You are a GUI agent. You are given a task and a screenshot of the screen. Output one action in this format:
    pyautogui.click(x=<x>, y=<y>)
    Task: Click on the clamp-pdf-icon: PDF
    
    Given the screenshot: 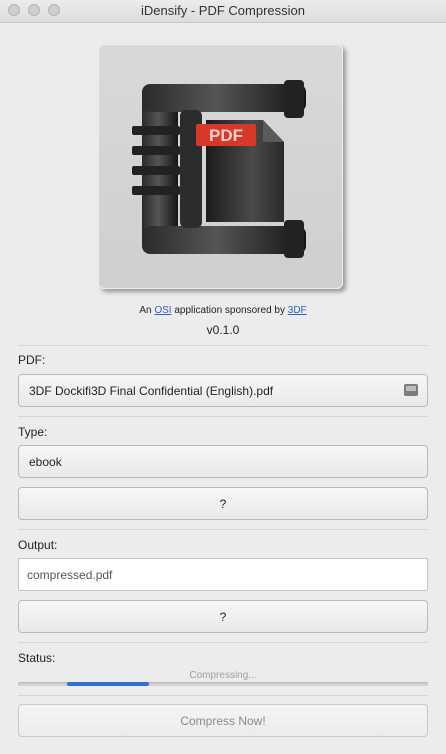 What is the action you would take?
    pyautogui.click(x=219, y=169)
    